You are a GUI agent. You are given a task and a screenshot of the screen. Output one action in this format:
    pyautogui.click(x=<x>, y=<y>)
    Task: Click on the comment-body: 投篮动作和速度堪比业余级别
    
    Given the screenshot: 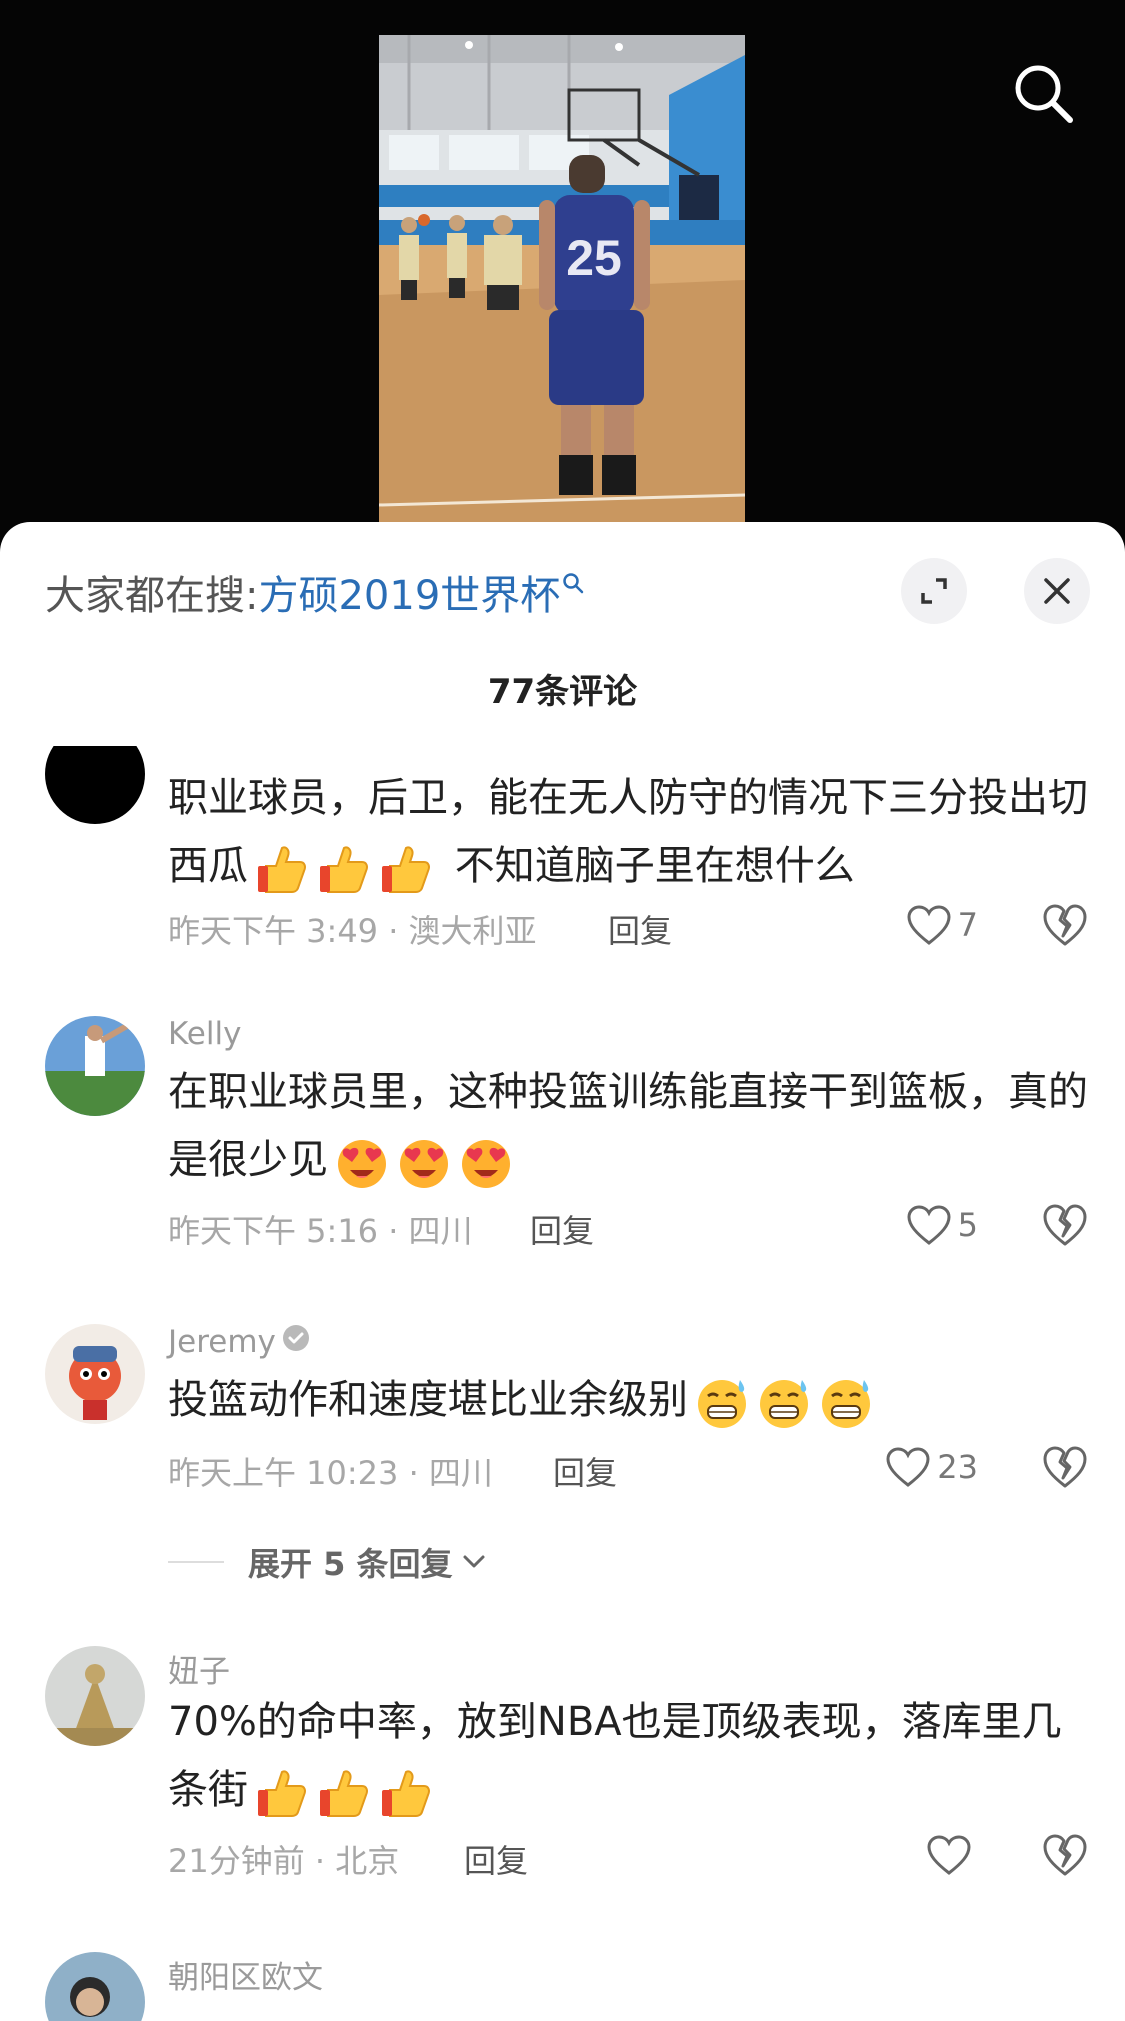 What is the action you would take?
    pyautogui.click(x=428, y=1400)
    